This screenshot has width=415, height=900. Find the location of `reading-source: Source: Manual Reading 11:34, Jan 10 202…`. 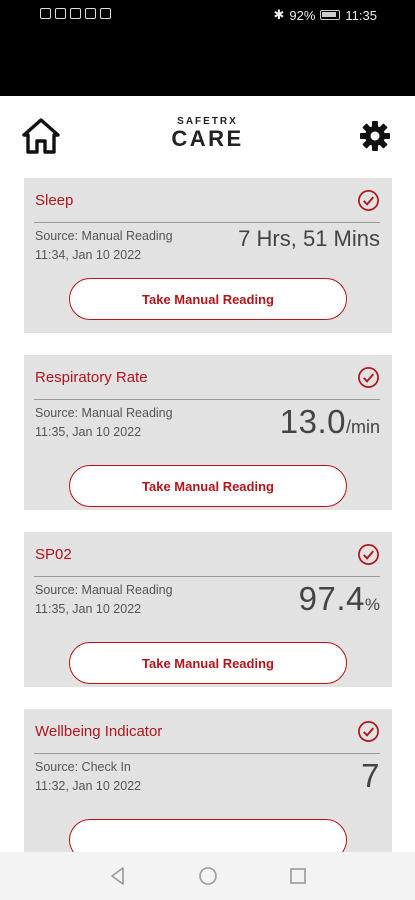

reading-source: Source: Manual Reading 11:34, Jan 10 202… is located at coordinates (104, 245).